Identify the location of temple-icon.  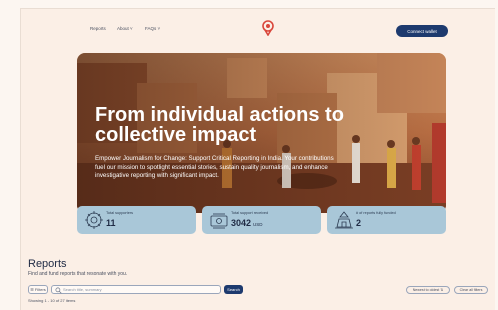
(344, 220).